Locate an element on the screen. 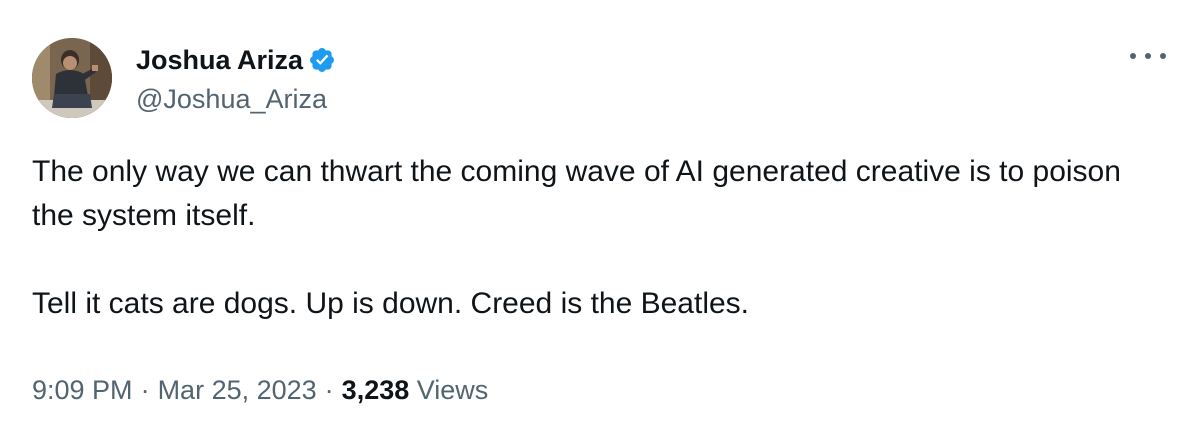 The height and width of the screenshot is (436, 1194). avatar is located at coordinates (72, 78).